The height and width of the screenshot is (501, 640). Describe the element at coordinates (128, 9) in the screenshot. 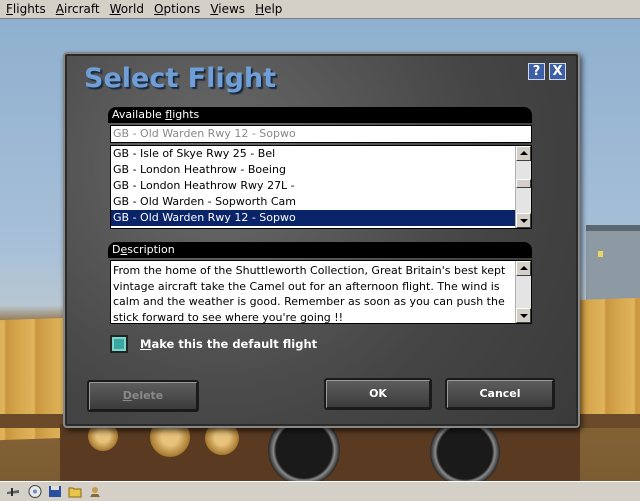

I see `menu-world: World` at that location.